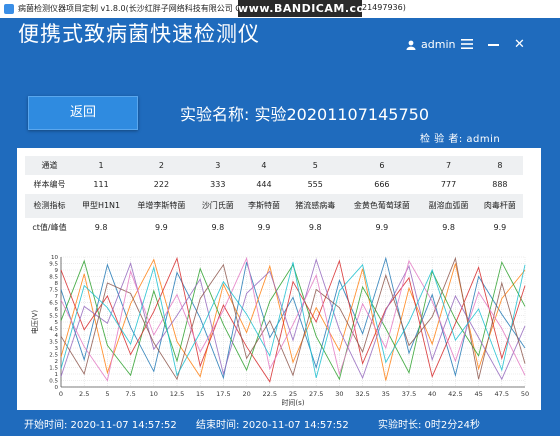 The image size is (560, 436). I want to click on y-tick-label: 0, so click(57, 388).